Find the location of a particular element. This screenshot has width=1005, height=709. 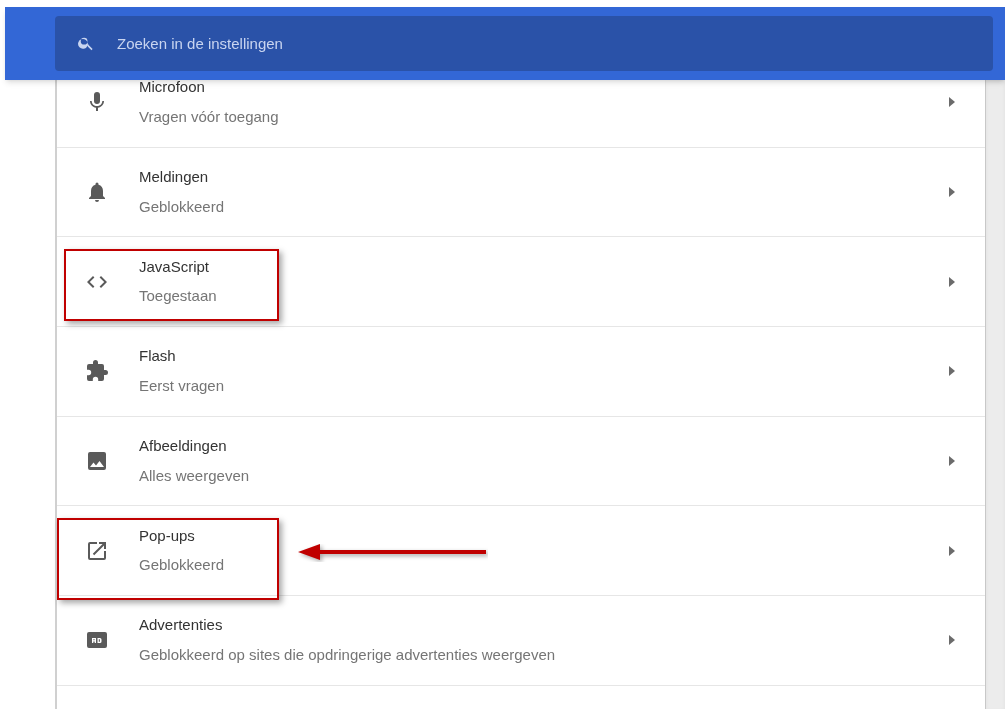

puzzle-piece-icon is located at coordinates (97, 371).